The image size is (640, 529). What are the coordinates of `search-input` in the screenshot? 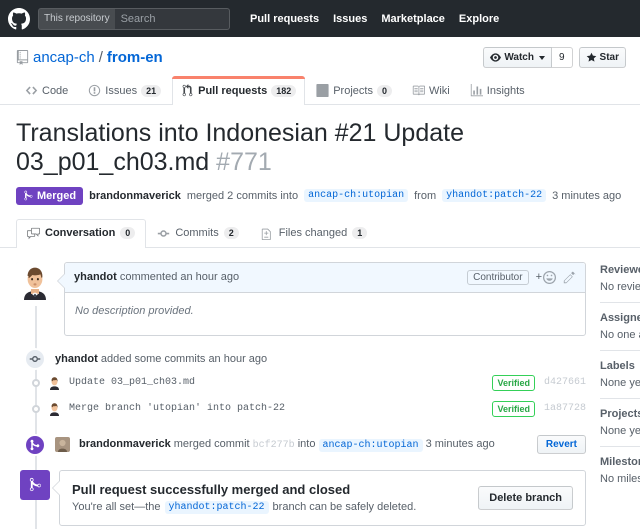 It's located at (171, 18).